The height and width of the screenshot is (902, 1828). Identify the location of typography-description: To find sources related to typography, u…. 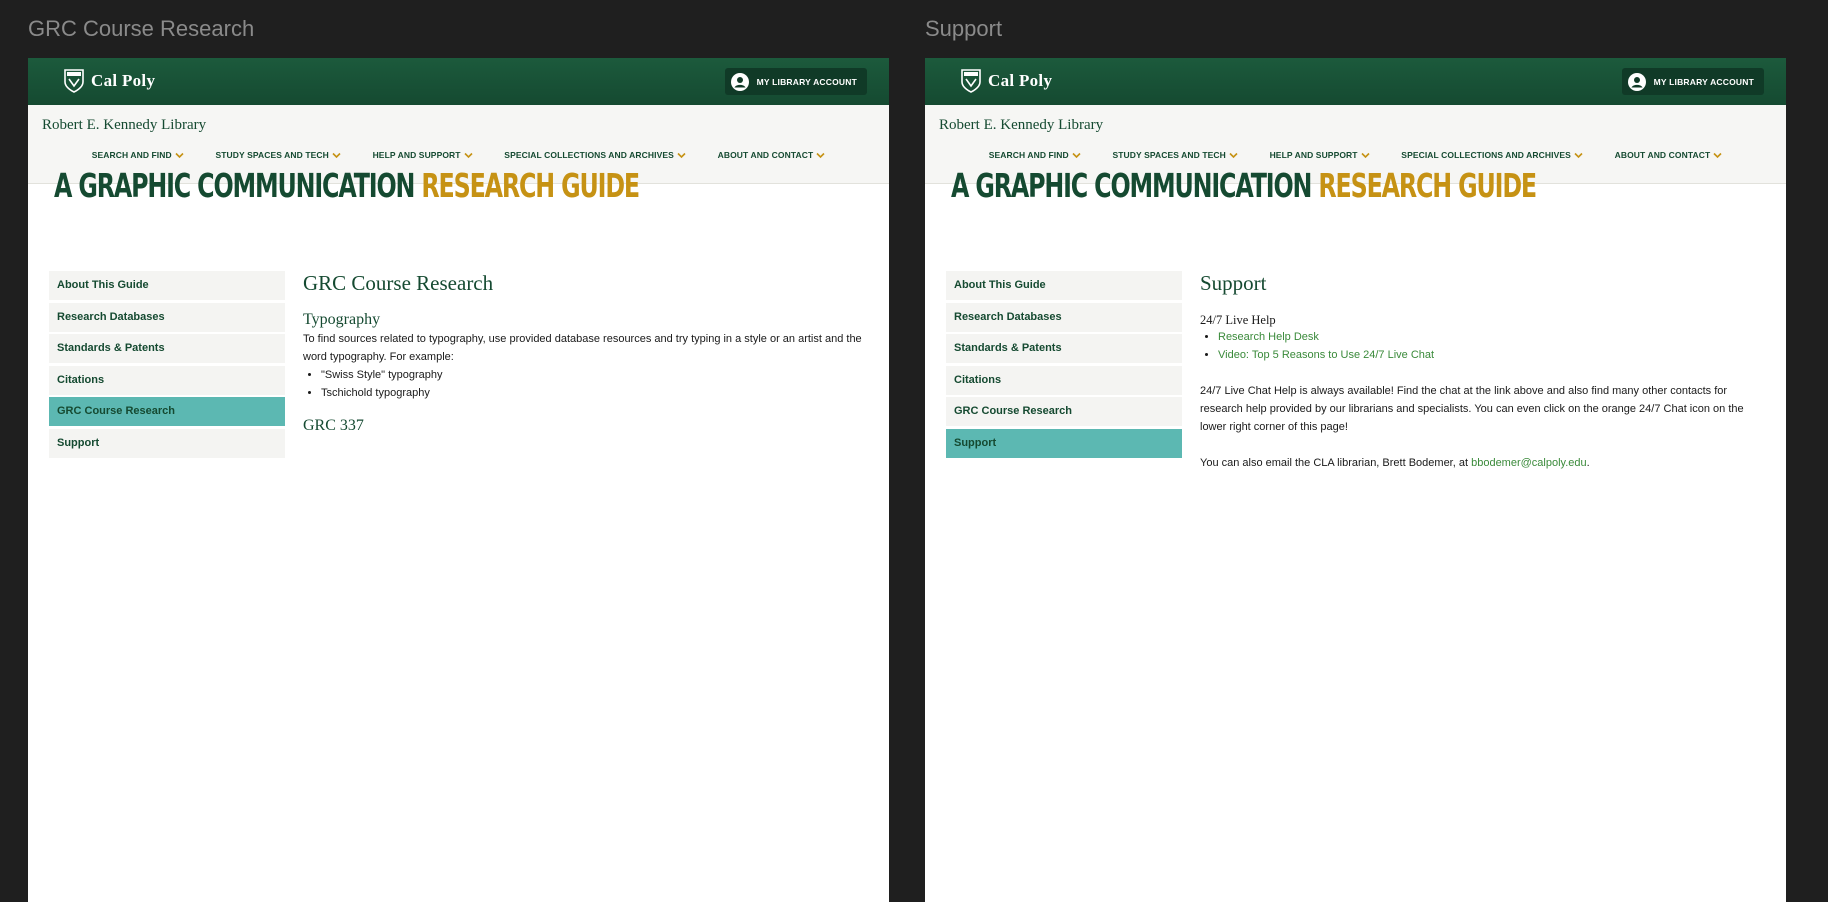
(582, 348).